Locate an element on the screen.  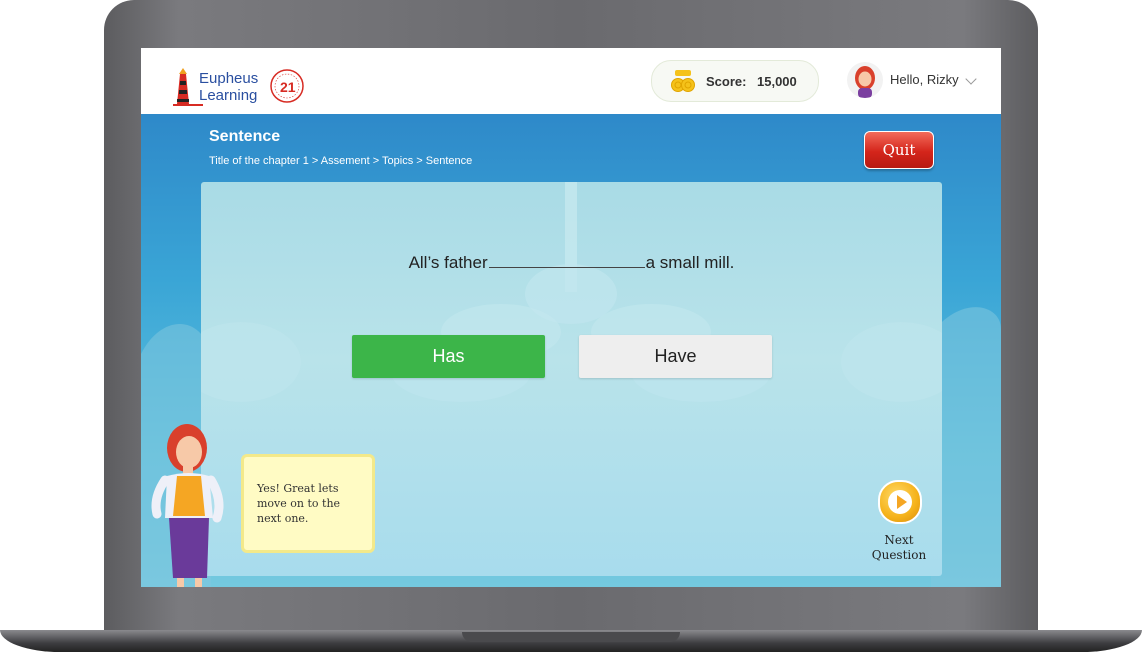
feedback-speech-bubble: Yes! Great lets move on to the next one. is located at coordinates (308, 503).